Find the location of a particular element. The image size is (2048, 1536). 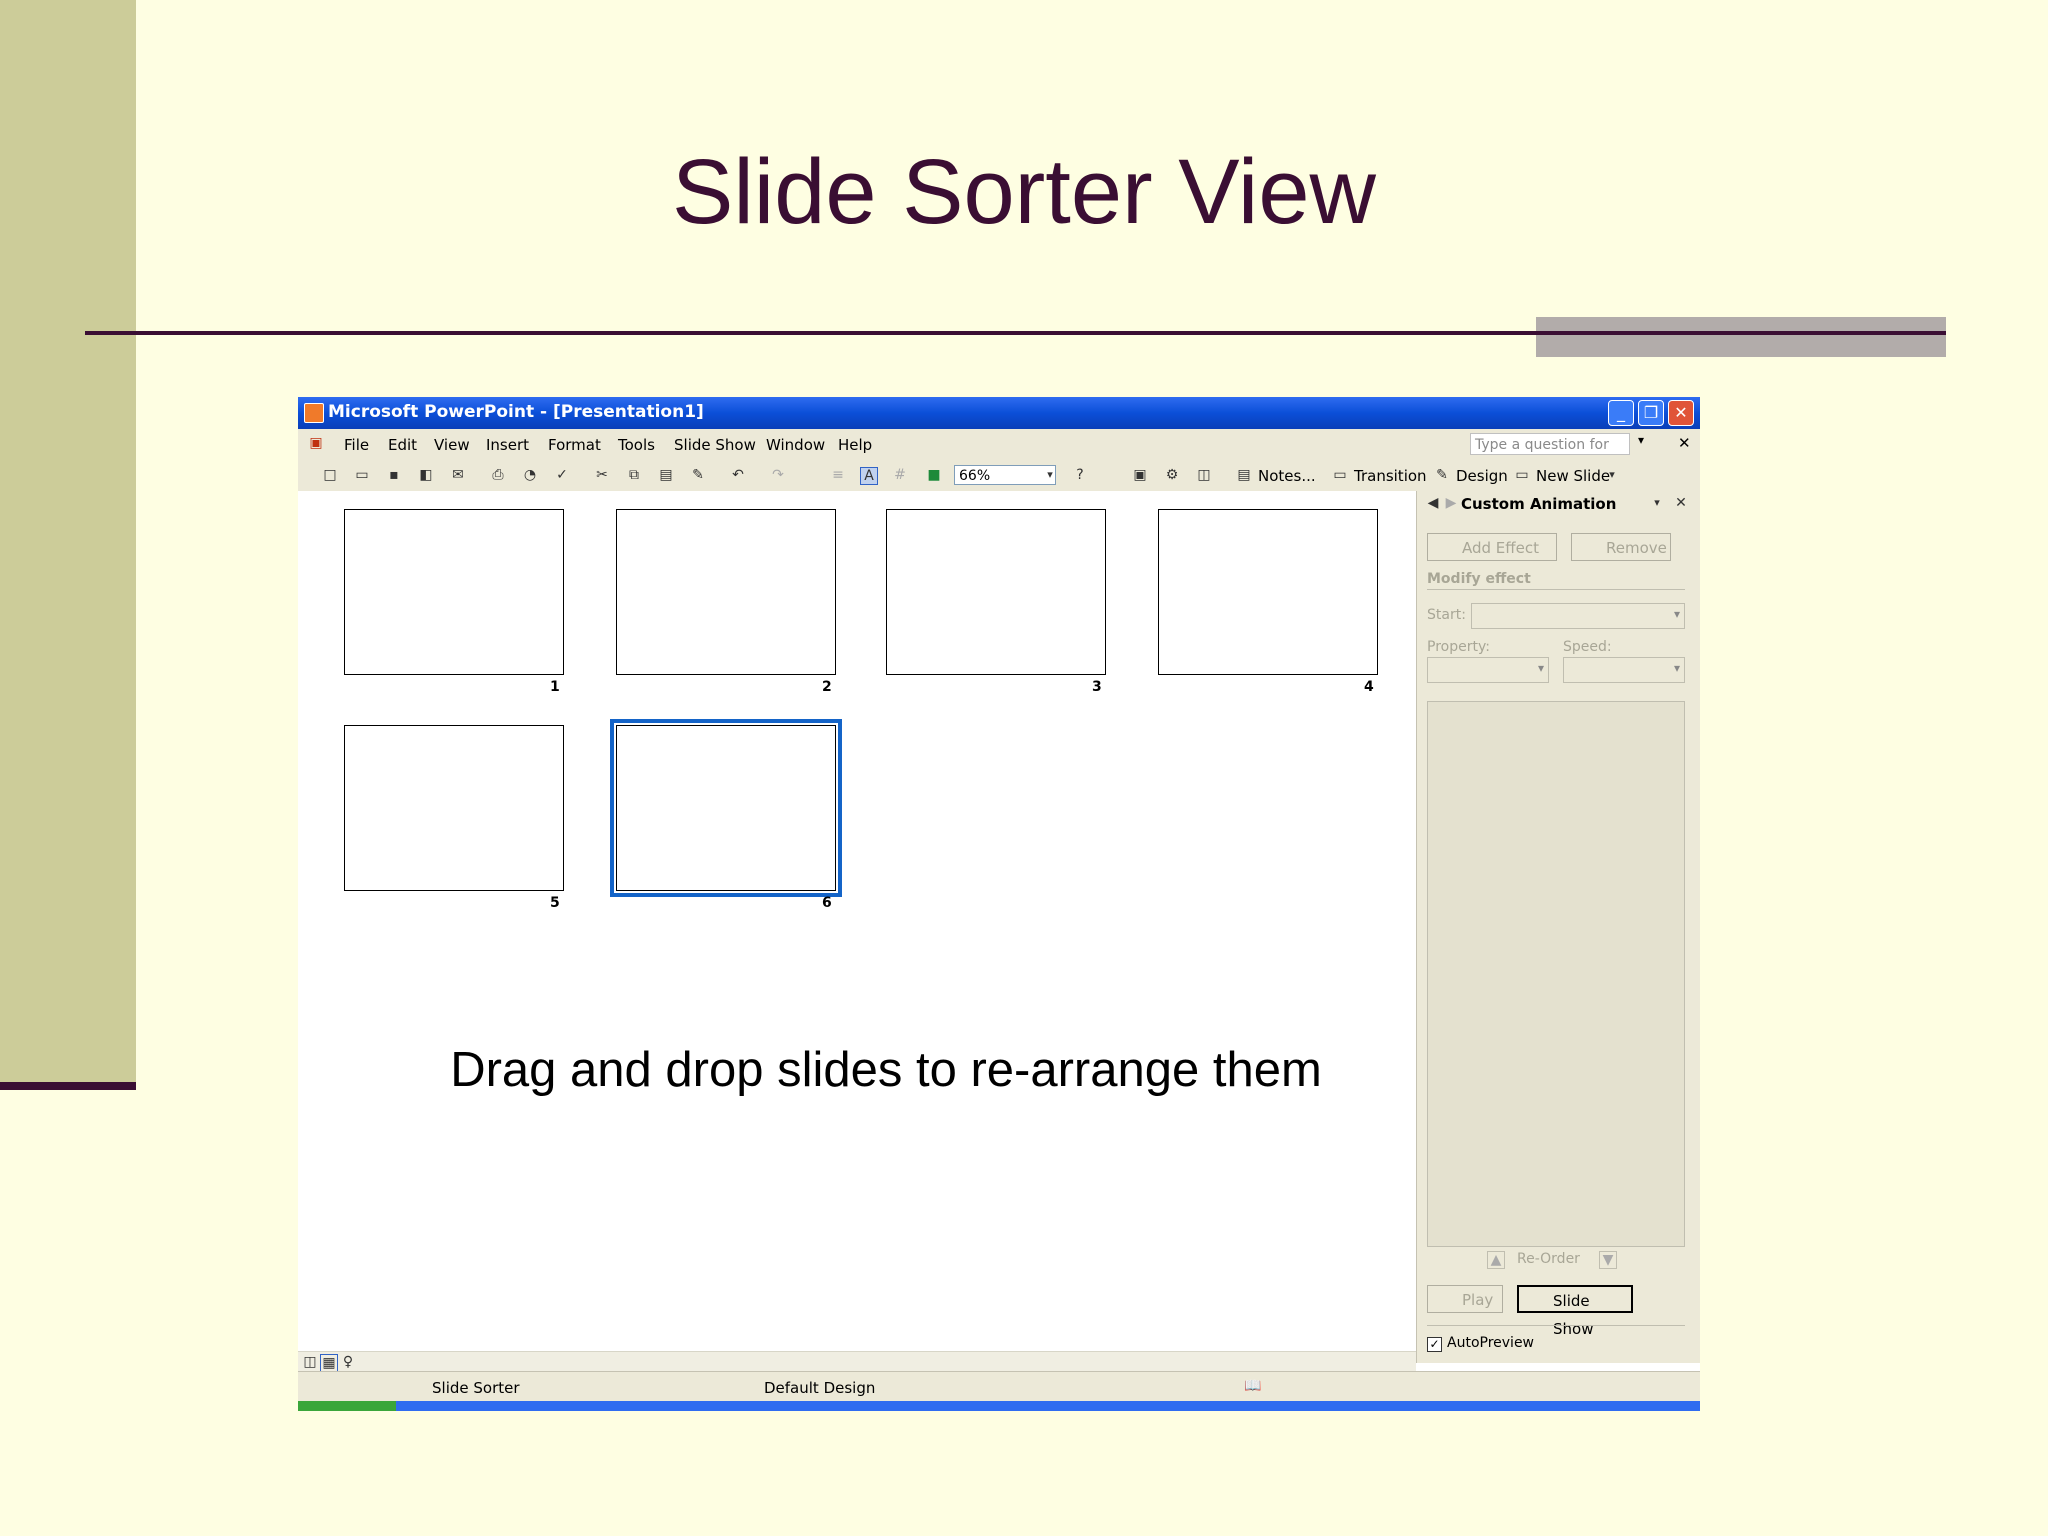

toolbar-options-icon: ▾ is located at coordinates (1612, 475).